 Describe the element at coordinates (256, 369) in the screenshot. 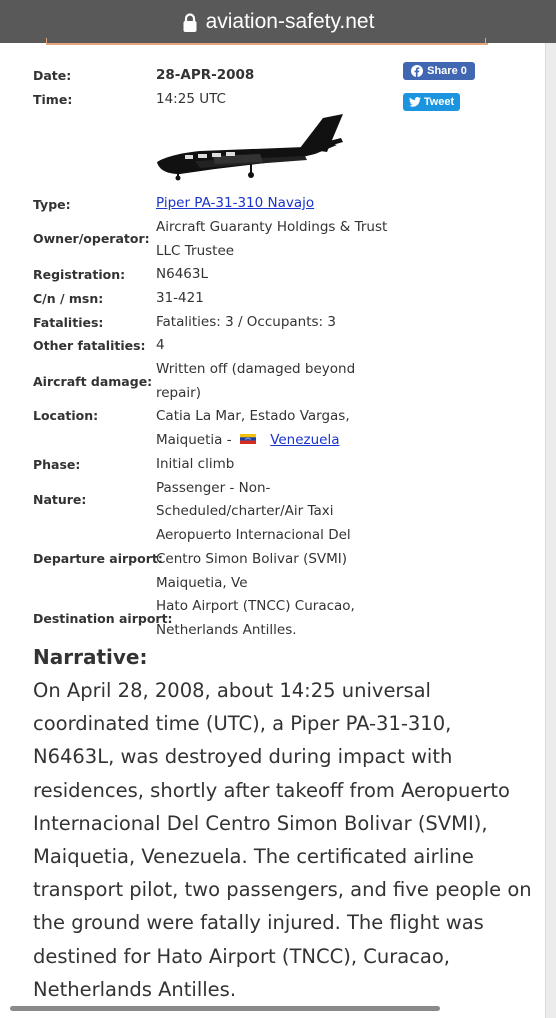

I see `damage-line1: Written off (damaged beyond` at that location.